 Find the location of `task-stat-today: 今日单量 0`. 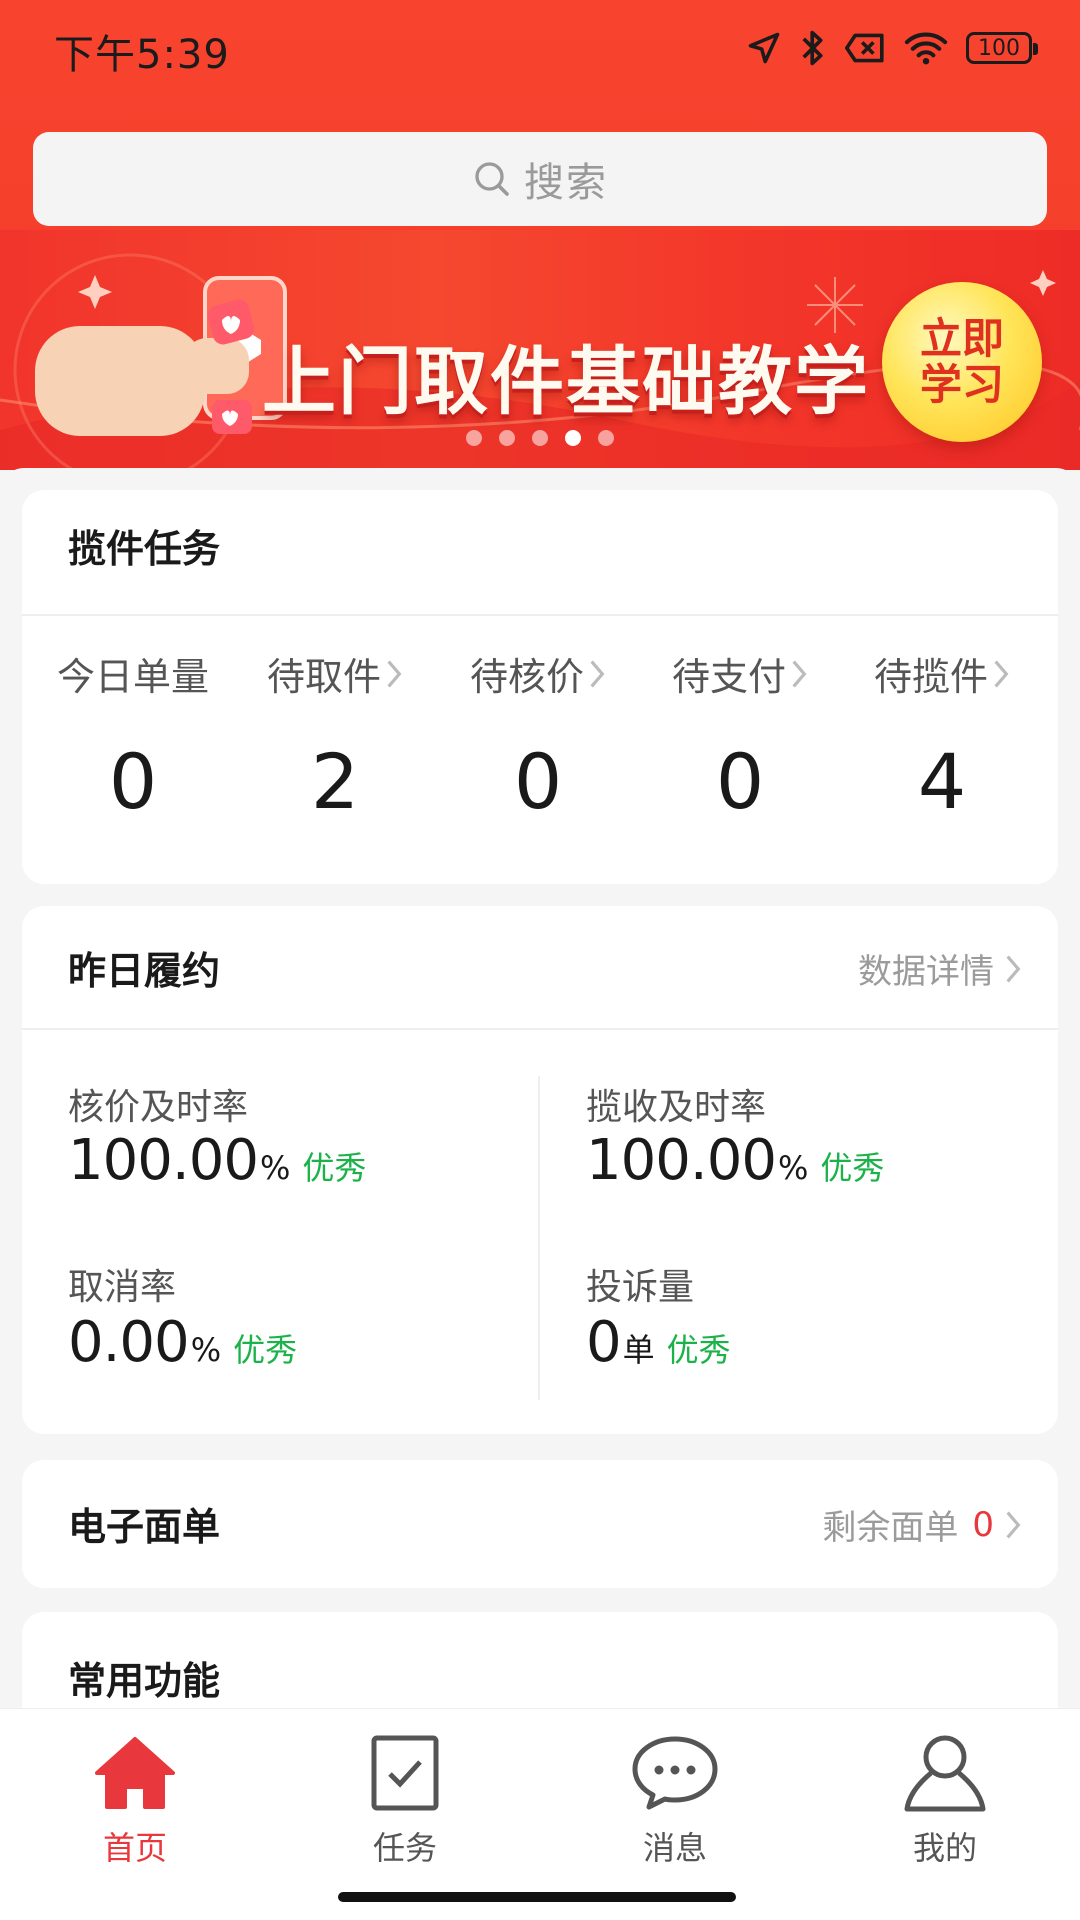

task-stat-today: 今日单量 0 is located at coordinates (133, 736).